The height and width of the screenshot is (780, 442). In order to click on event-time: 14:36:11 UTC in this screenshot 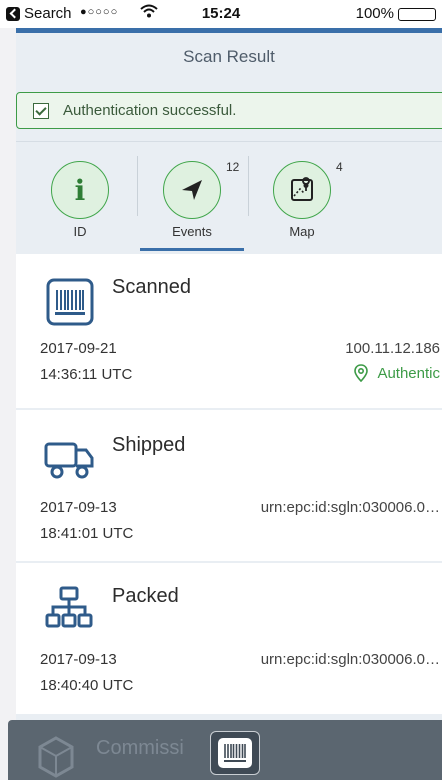, I will do `click(86, 374)`.